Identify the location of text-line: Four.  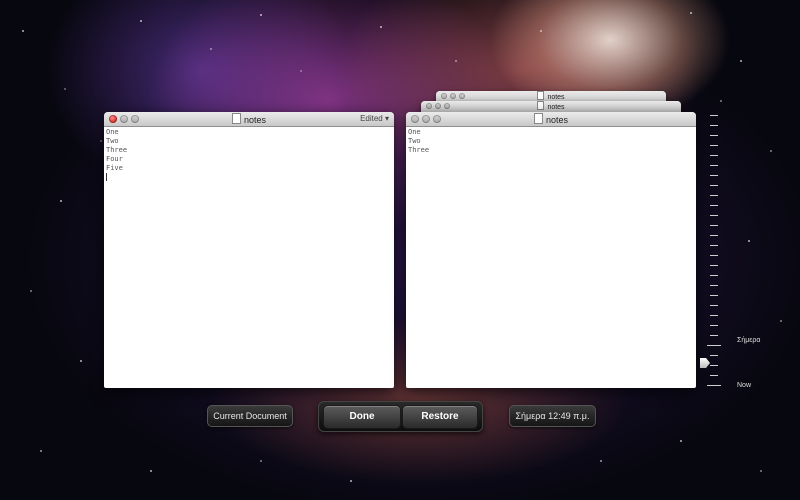
(114, 159).